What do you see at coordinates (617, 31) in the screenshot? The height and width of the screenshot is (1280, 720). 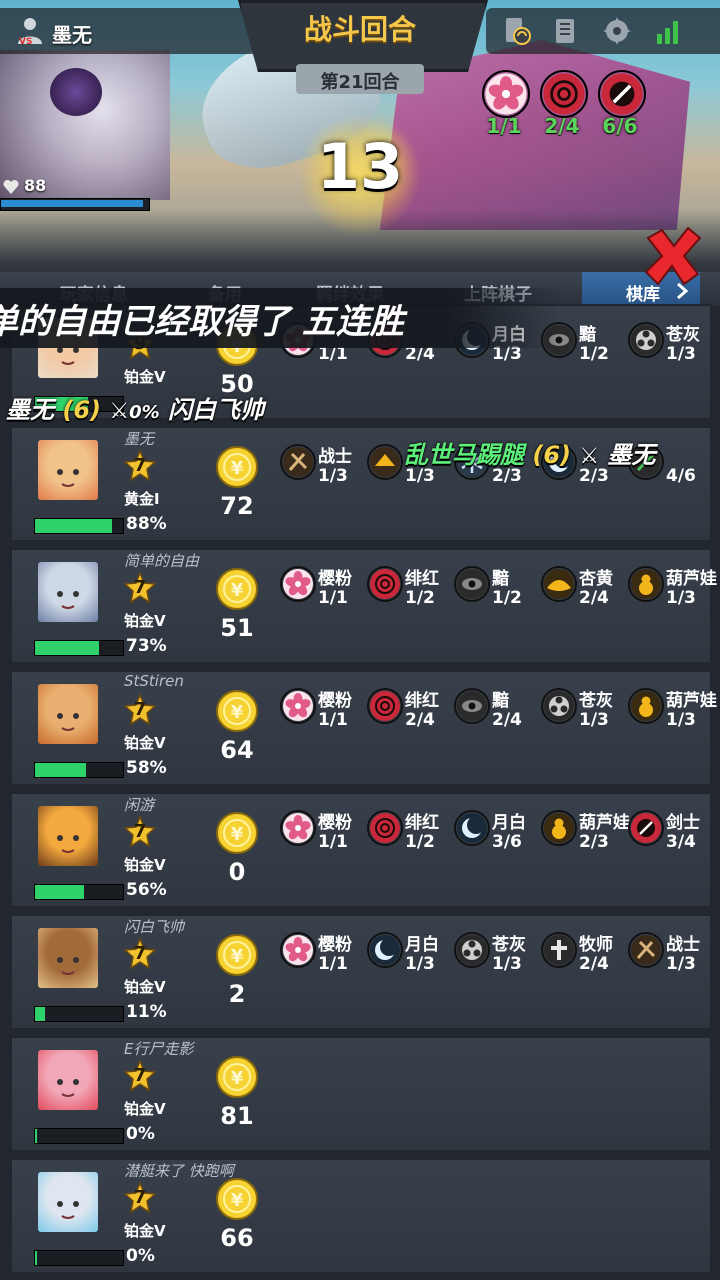 I see `settings-gear-icon` at bounding box center [617, 31].